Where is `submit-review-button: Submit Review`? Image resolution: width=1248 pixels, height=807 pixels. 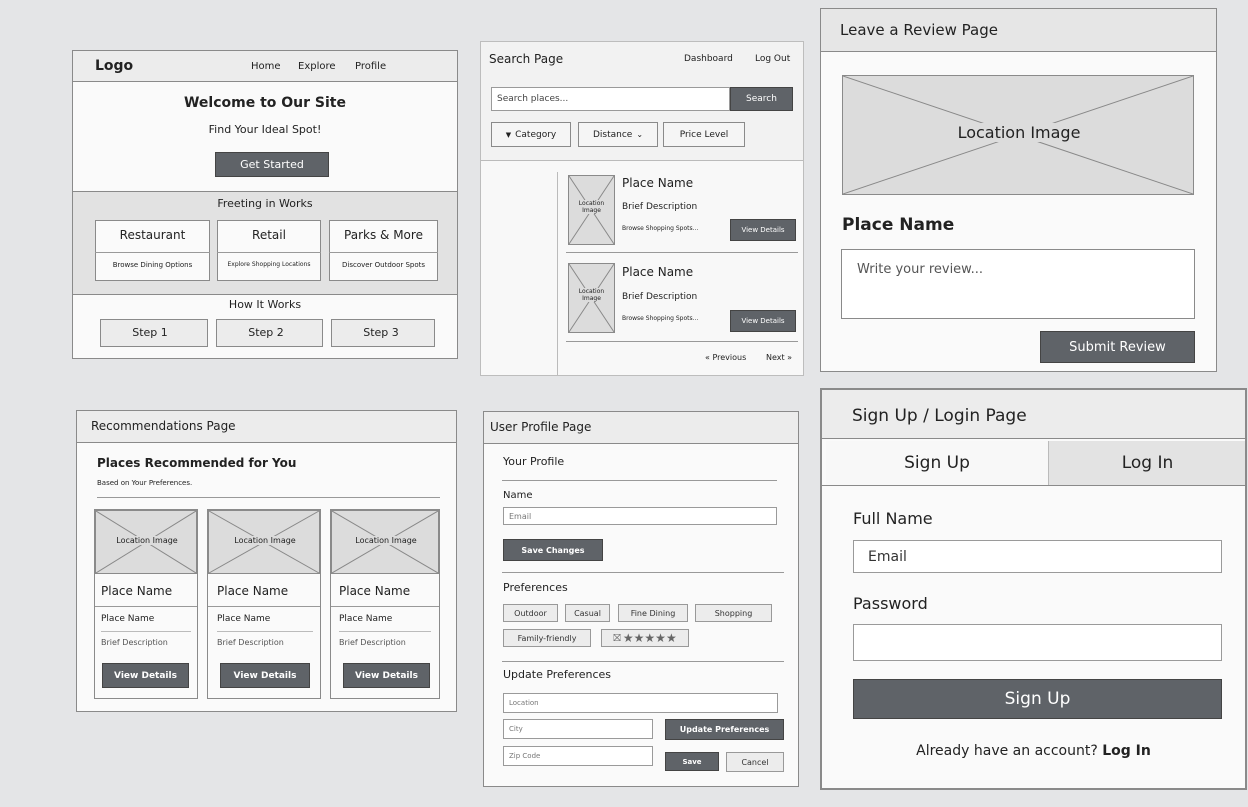 submit-review-button: Submit Review is located at coordinates (1117, 347).